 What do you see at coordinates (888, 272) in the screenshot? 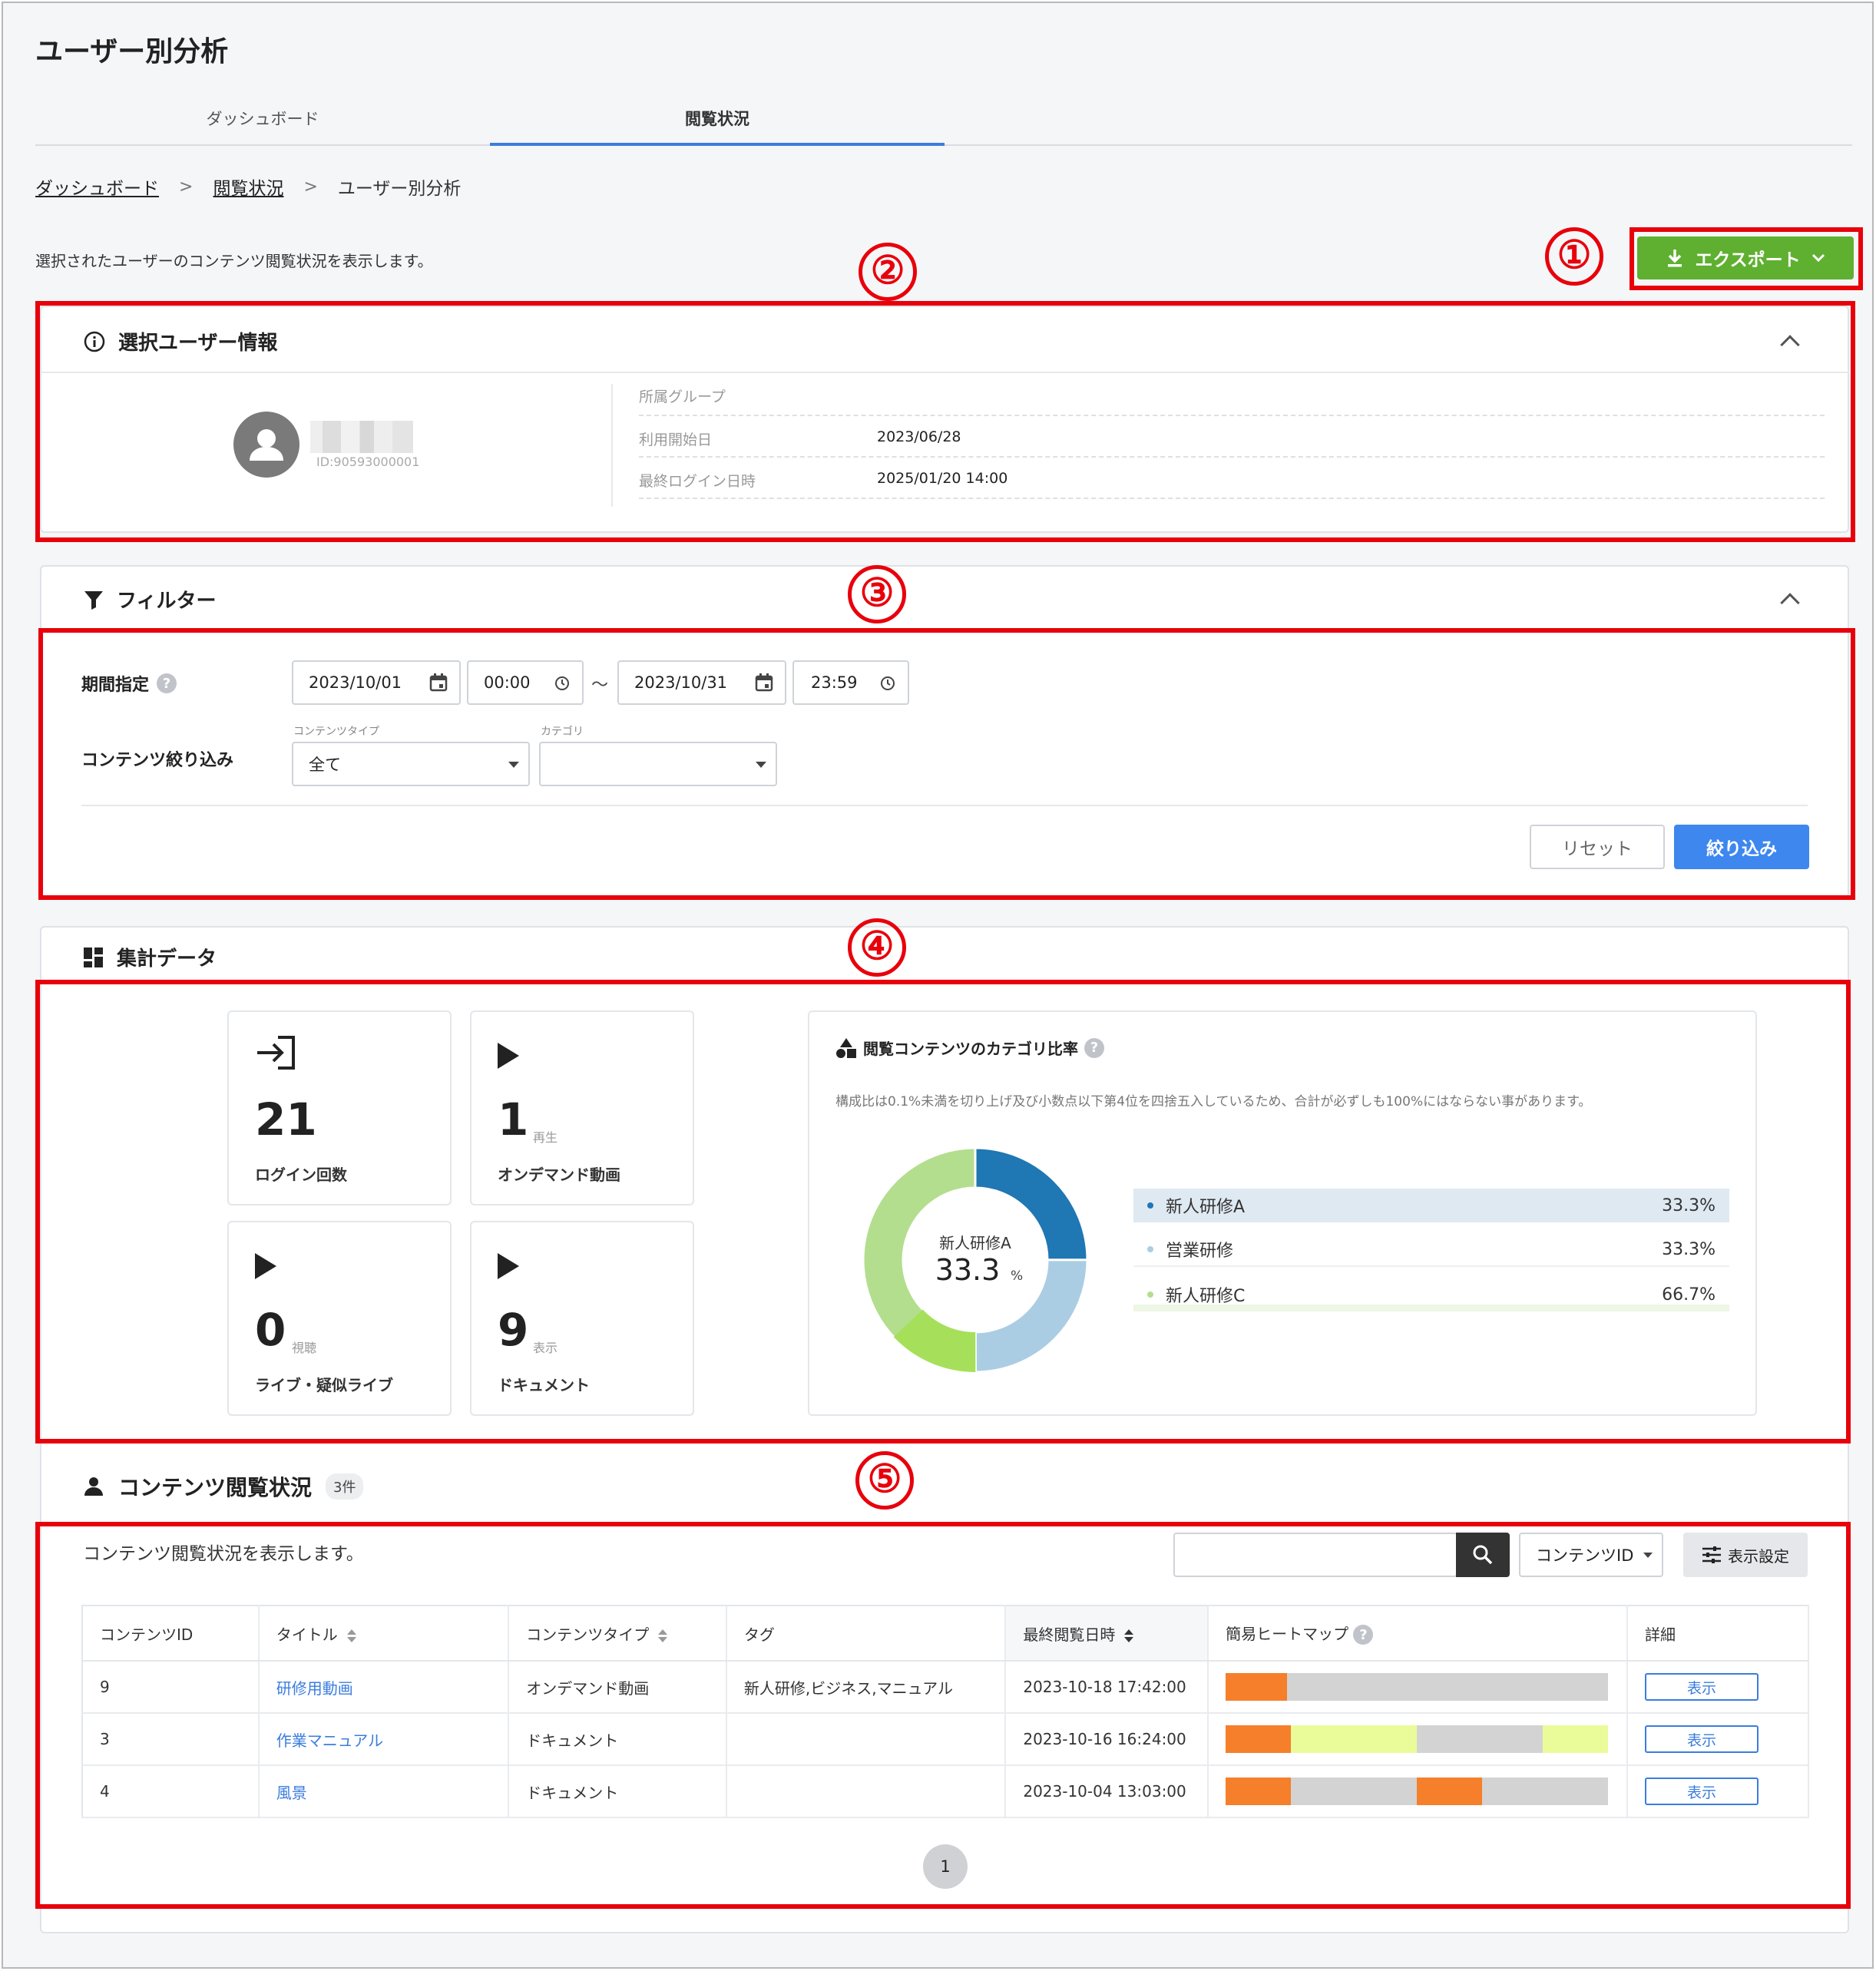
I see `annotation-marker-2: ②` at bounding box center [888, 272].